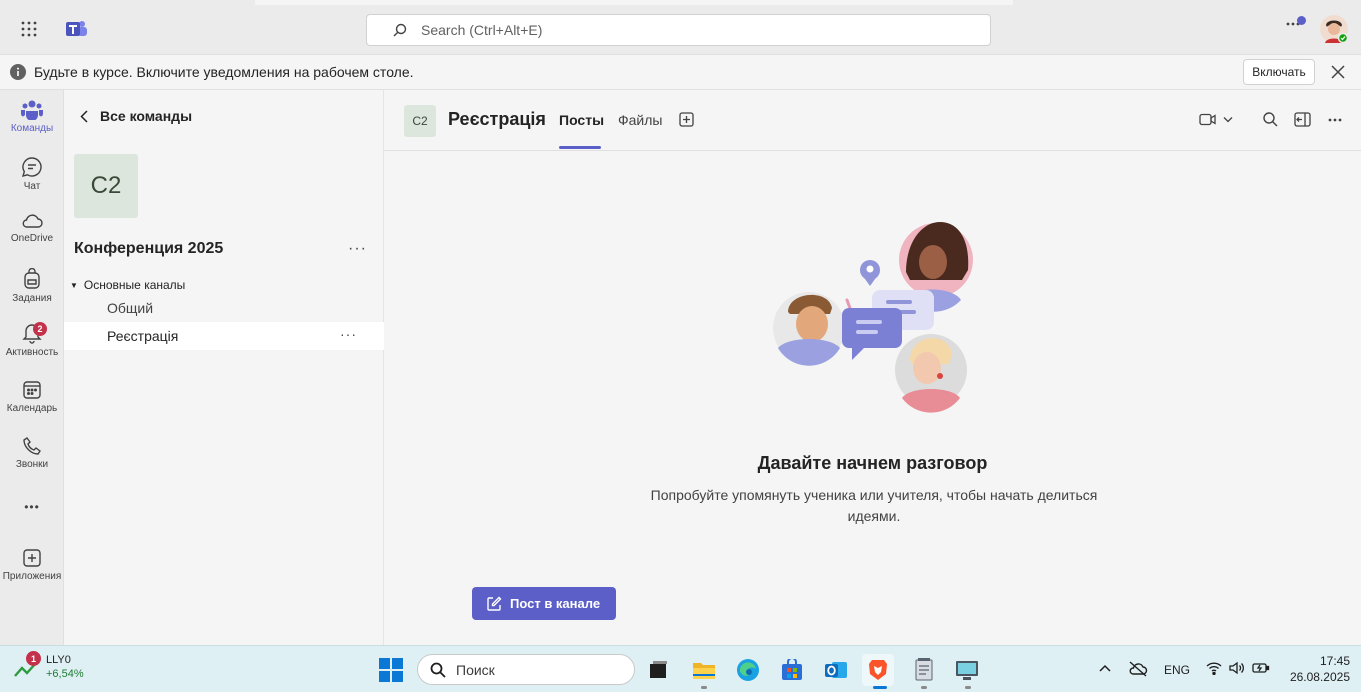 This screenshot has height=692, width=1361. What do you see at coordinates (224, 308) in the screenshot?
I see `channel-item-general: Общий` at bounding box center [224, 308].